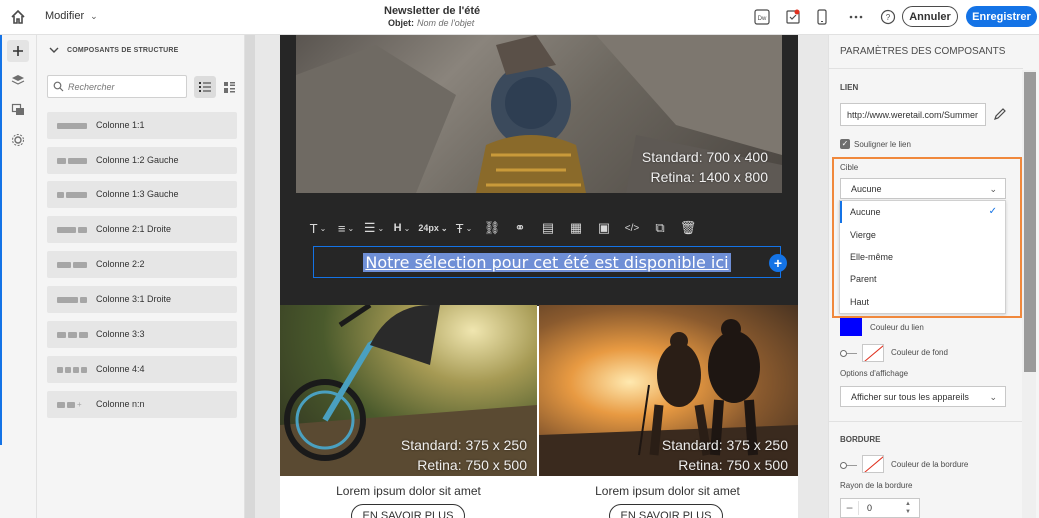  Describe the element at coordinates (142, 369) in the screenshot. I see `component-column-4-4: Colonne 4:4` at that location.